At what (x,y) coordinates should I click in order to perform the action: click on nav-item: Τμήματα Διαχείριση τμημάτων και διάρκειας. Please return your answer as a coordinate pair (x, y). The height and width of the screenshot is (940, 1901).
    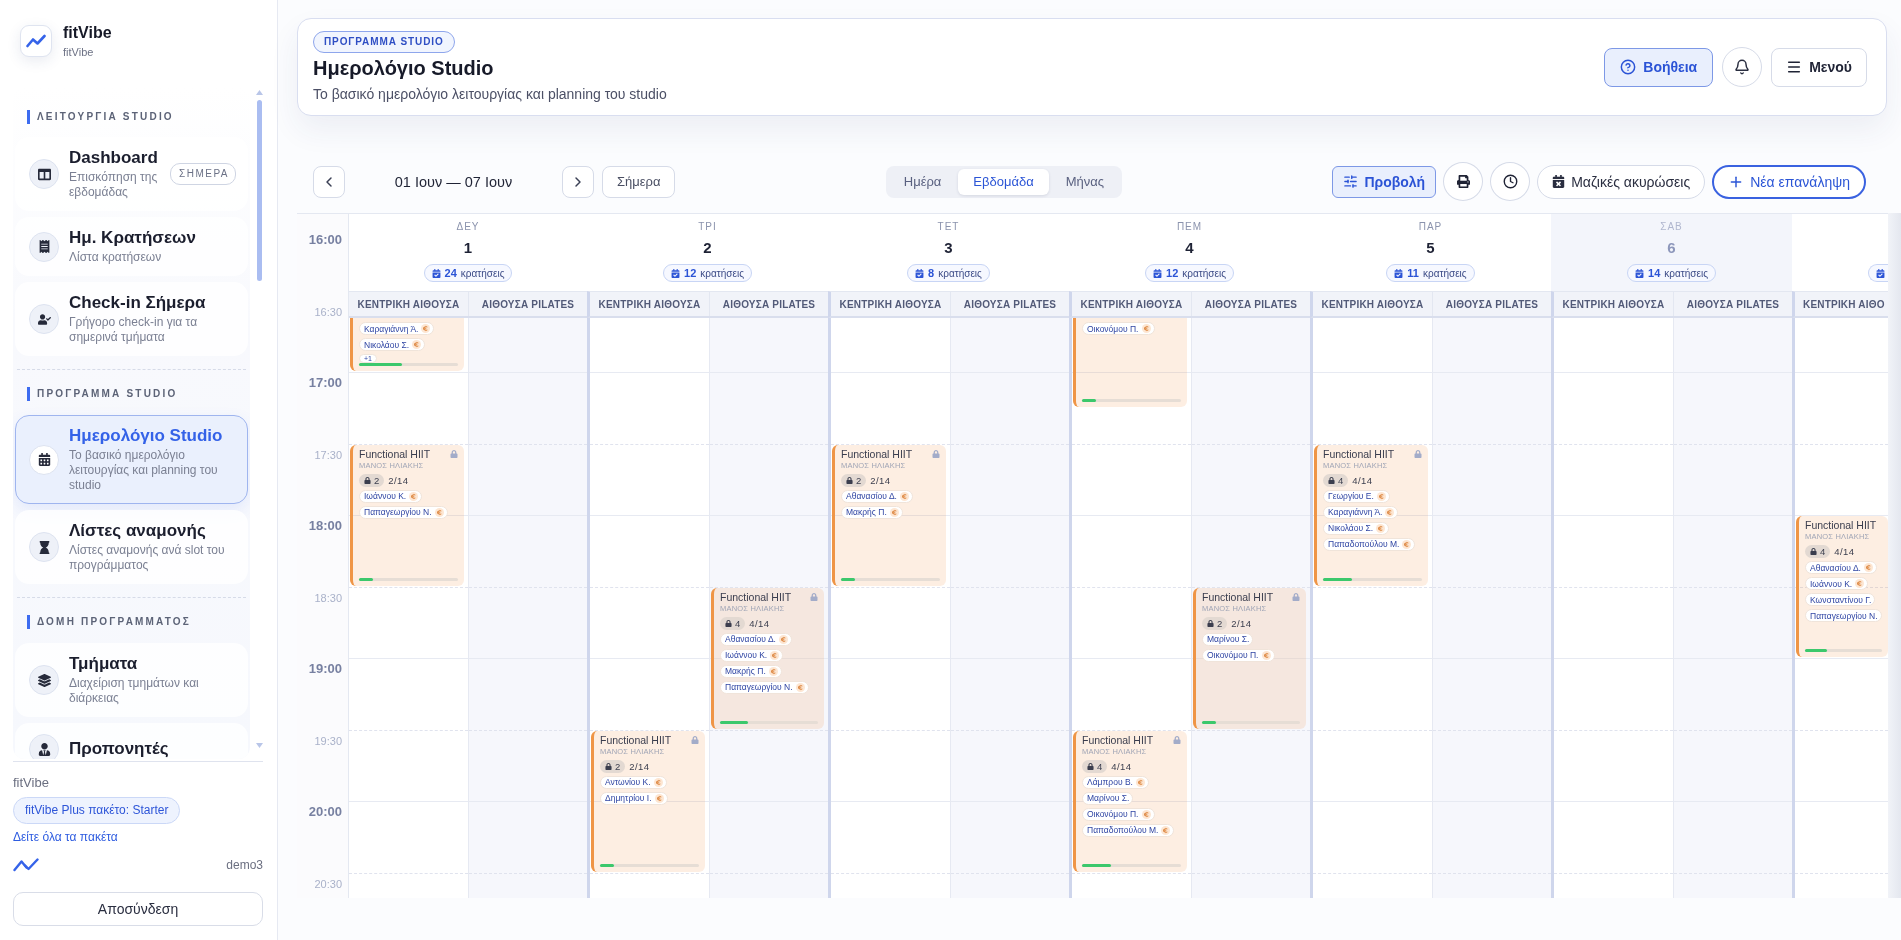
    Looking at the image, I should click on (131, 680).